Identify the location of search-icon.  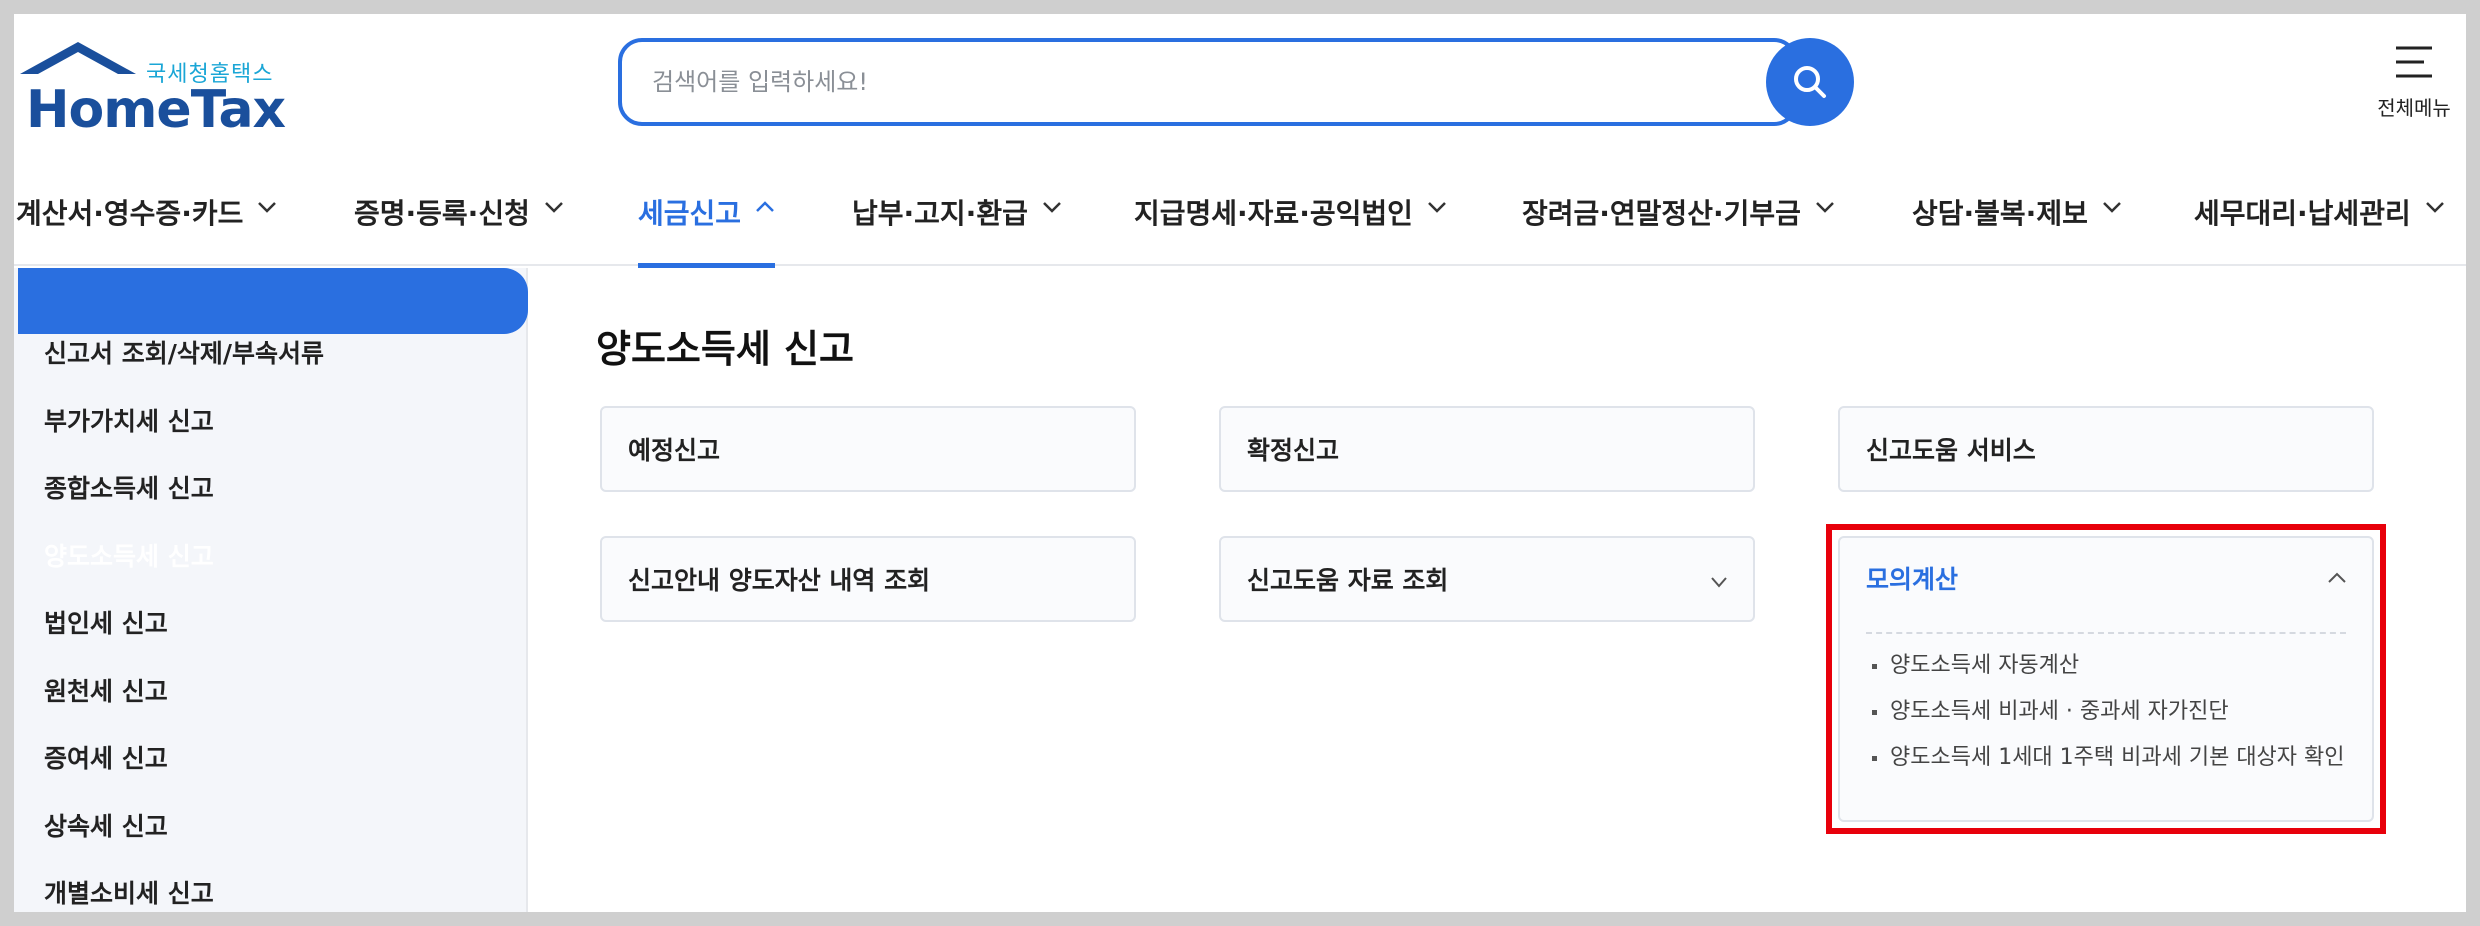
(1810, 82).